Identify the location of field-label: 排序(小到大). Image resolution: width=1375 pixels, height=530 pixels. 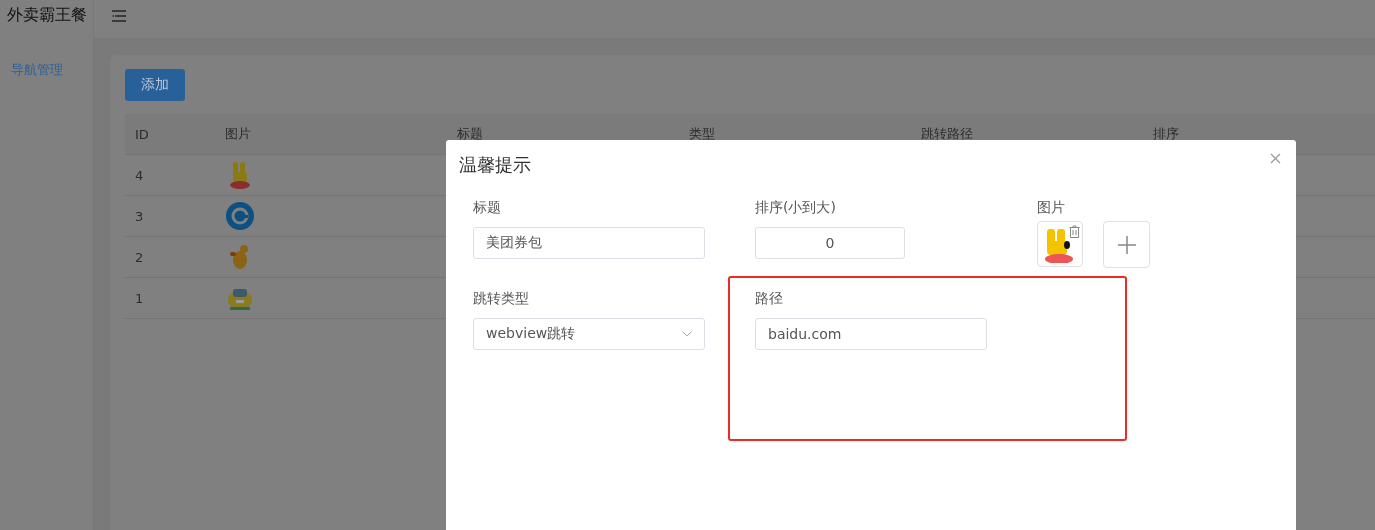
(796, 208).